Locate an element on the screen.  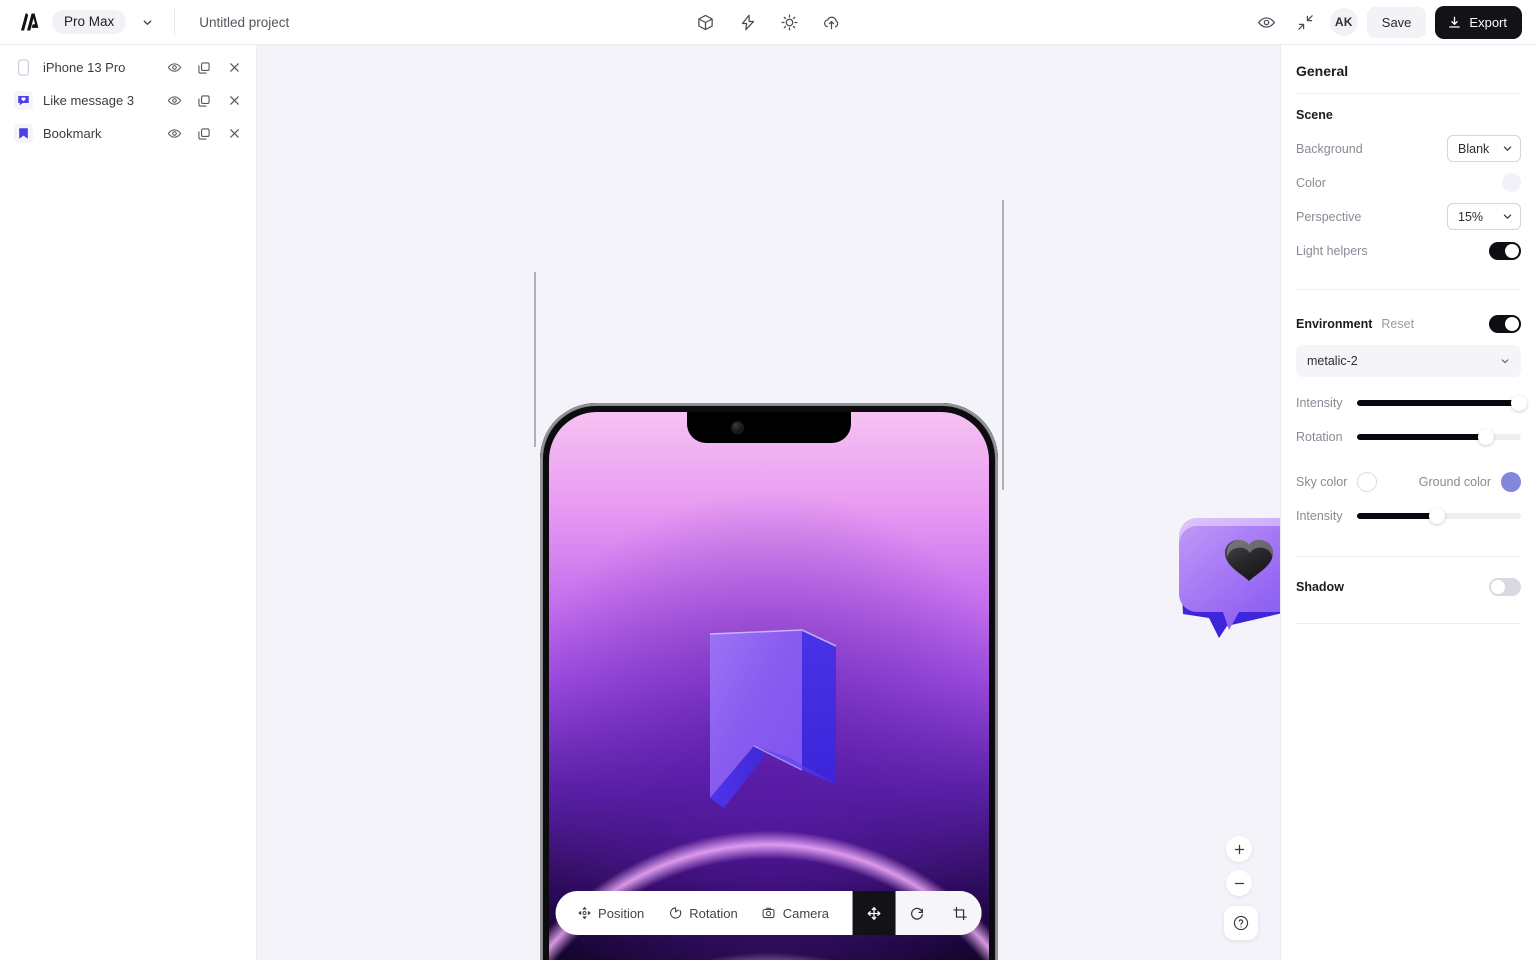
background-select: Blank is located at coordinates (1484, 148).